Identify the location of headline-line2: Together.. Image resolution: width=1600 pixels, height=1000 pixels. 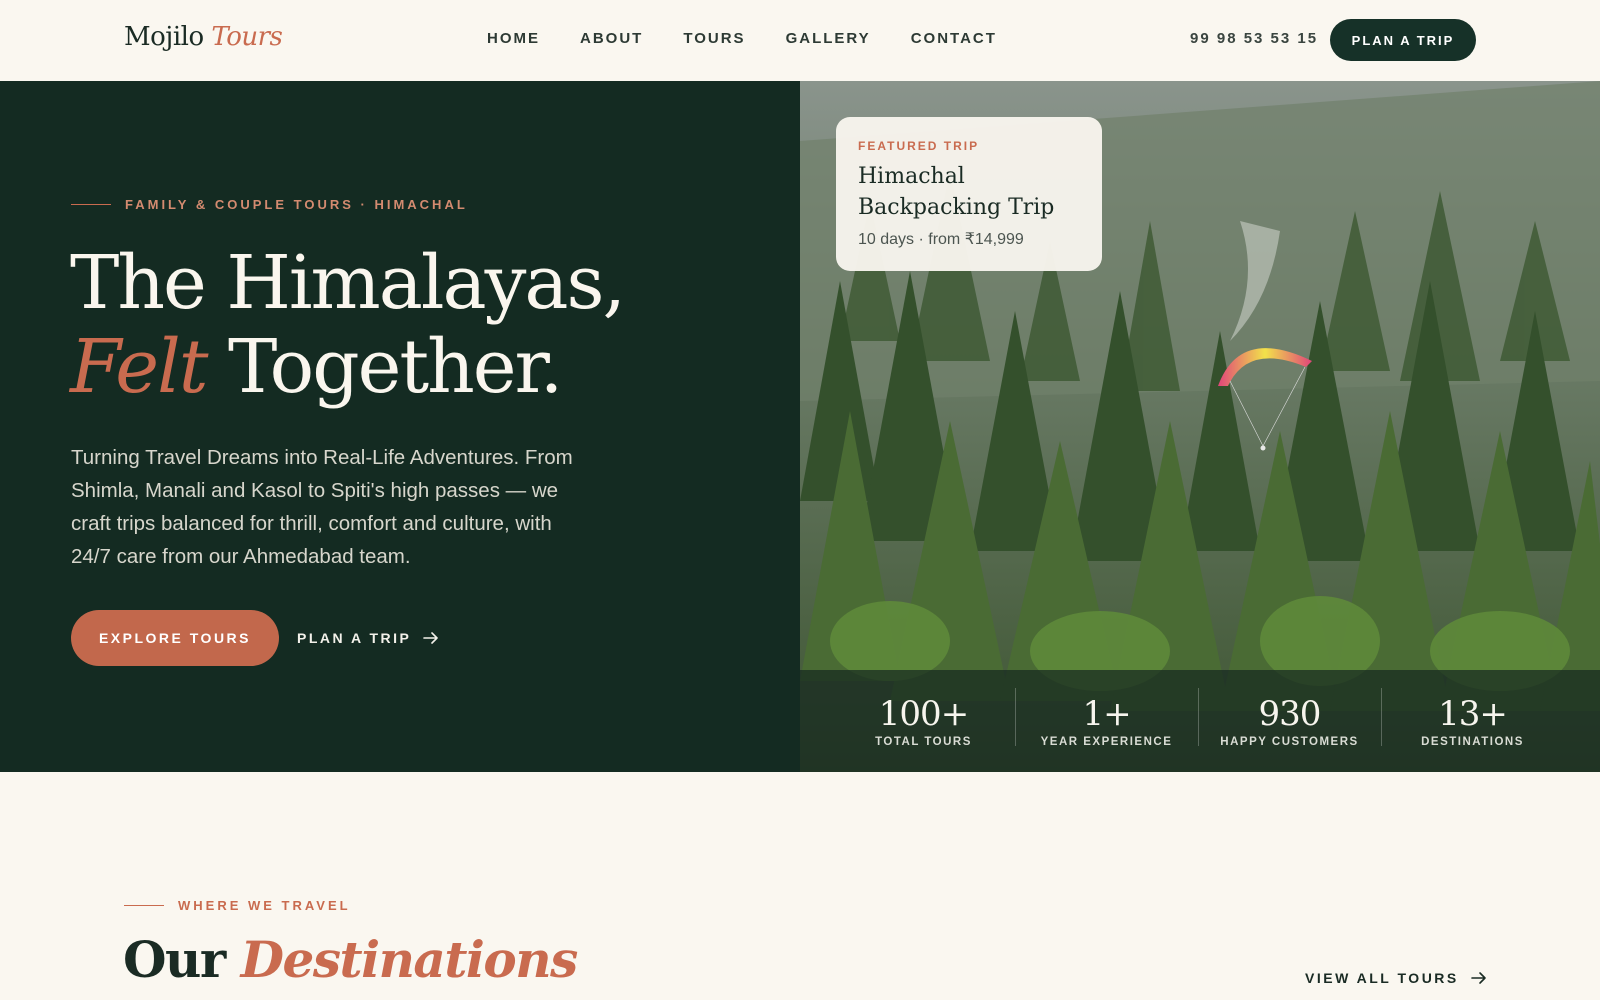
(395, 367).